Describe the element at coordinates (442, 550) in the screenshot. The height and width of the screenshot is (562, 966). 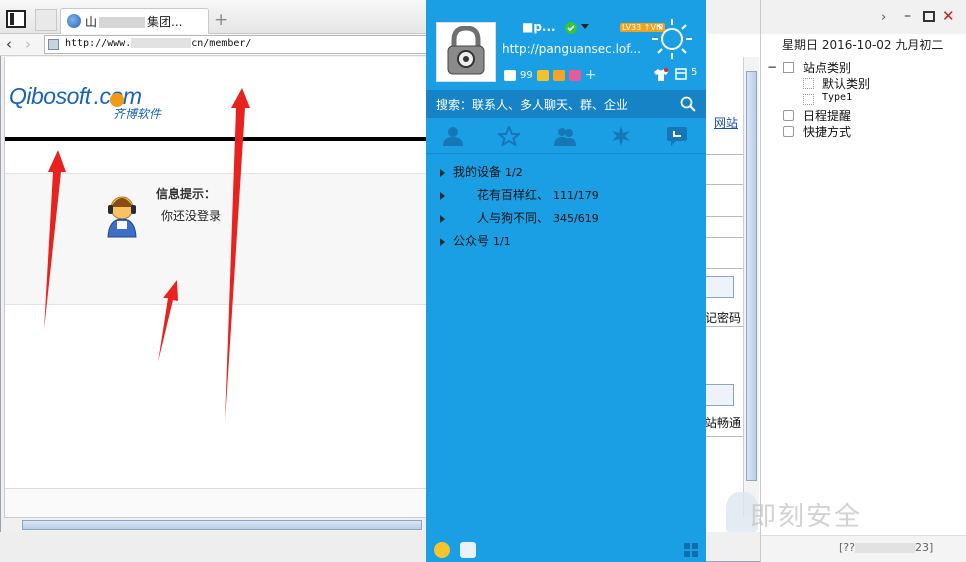
I see `qq-menu-icon` at that location.